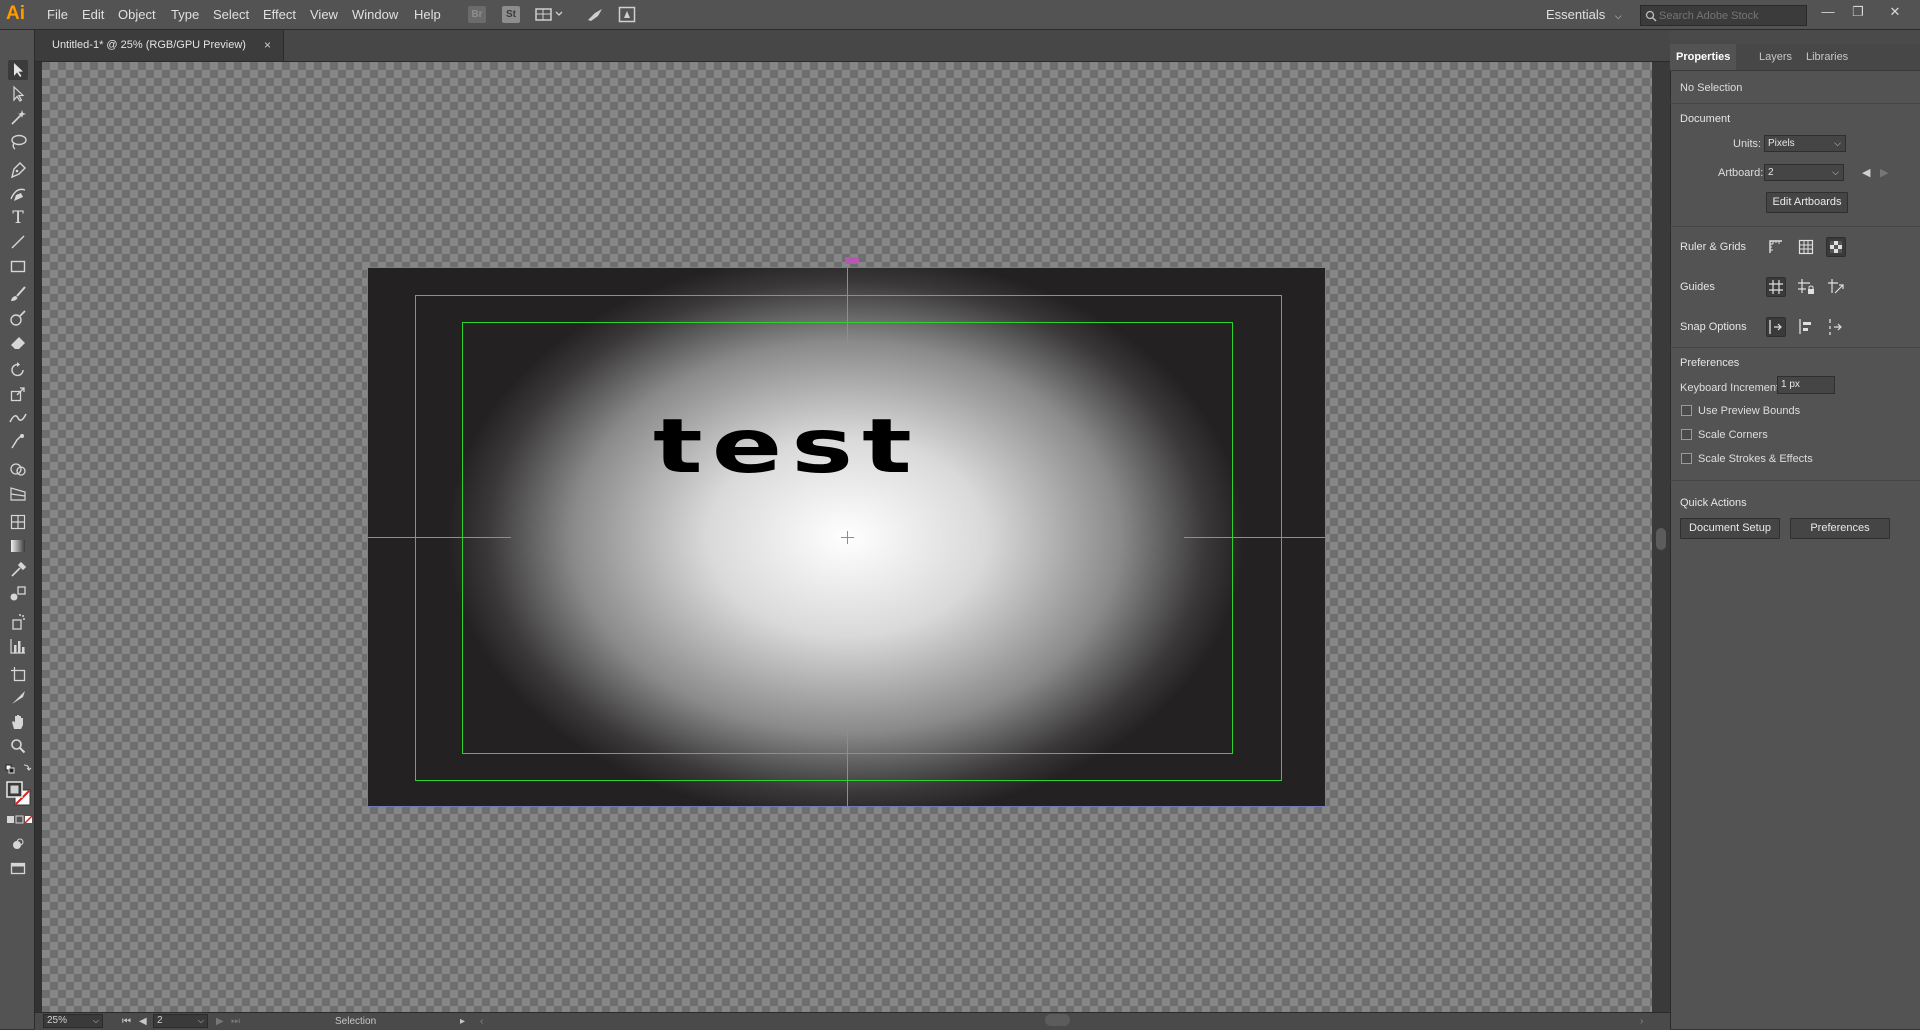 The width and height of the screenshot is (1920, 1030). I want to click on smart-guides-icon, so click(1836, 287).